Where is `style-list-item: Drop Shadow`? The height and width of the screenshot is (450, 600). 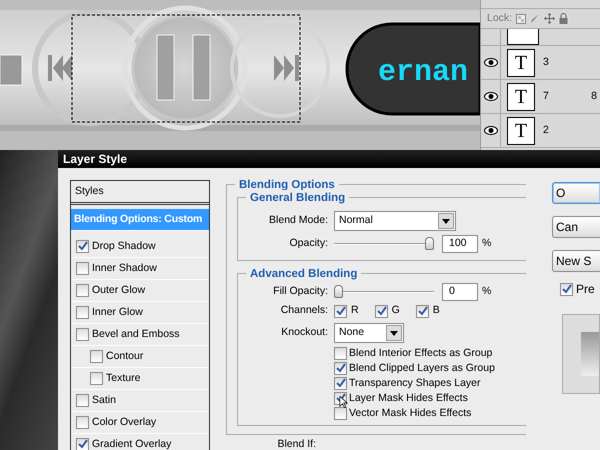 style-list-item: Drop Shadow is located at coordinates (140, 247).